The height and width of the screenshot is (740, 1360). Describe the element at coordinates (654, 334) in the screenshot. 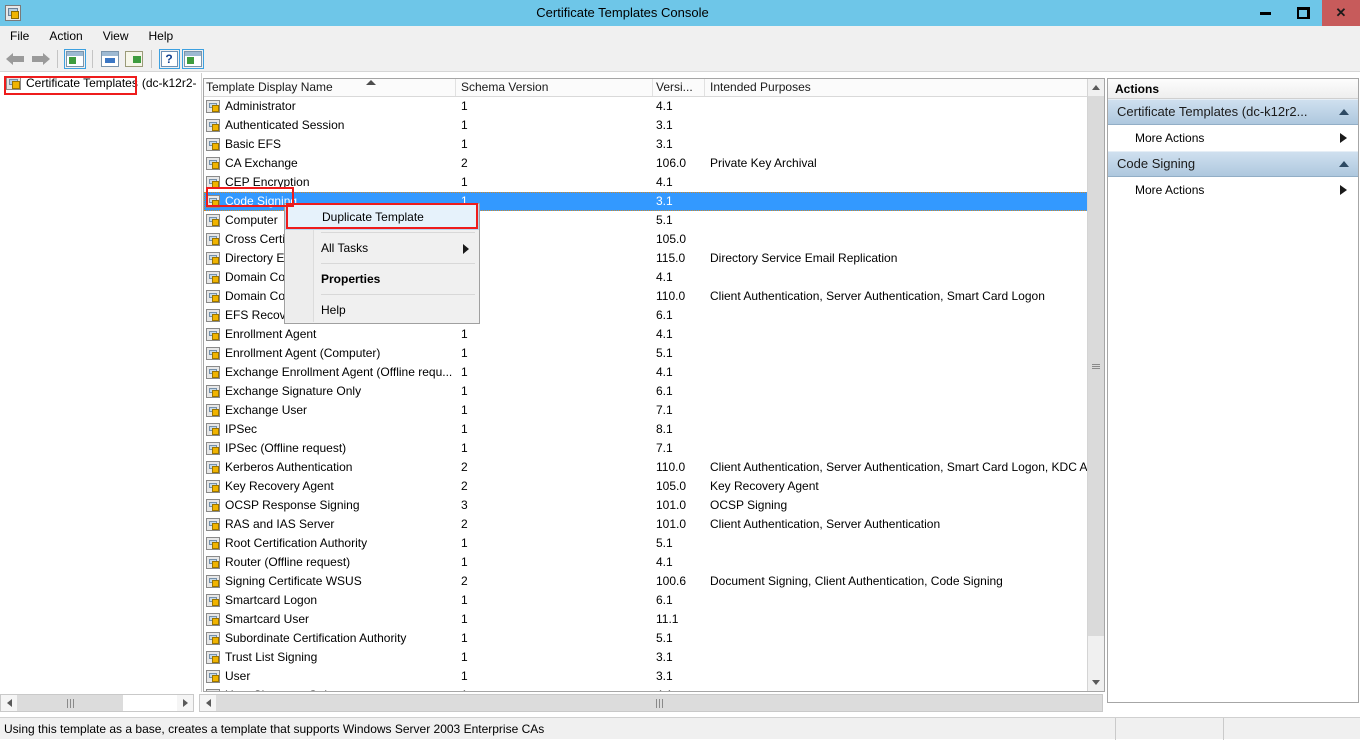

I see `table-row: Enrollment Agent14.1` at that location.